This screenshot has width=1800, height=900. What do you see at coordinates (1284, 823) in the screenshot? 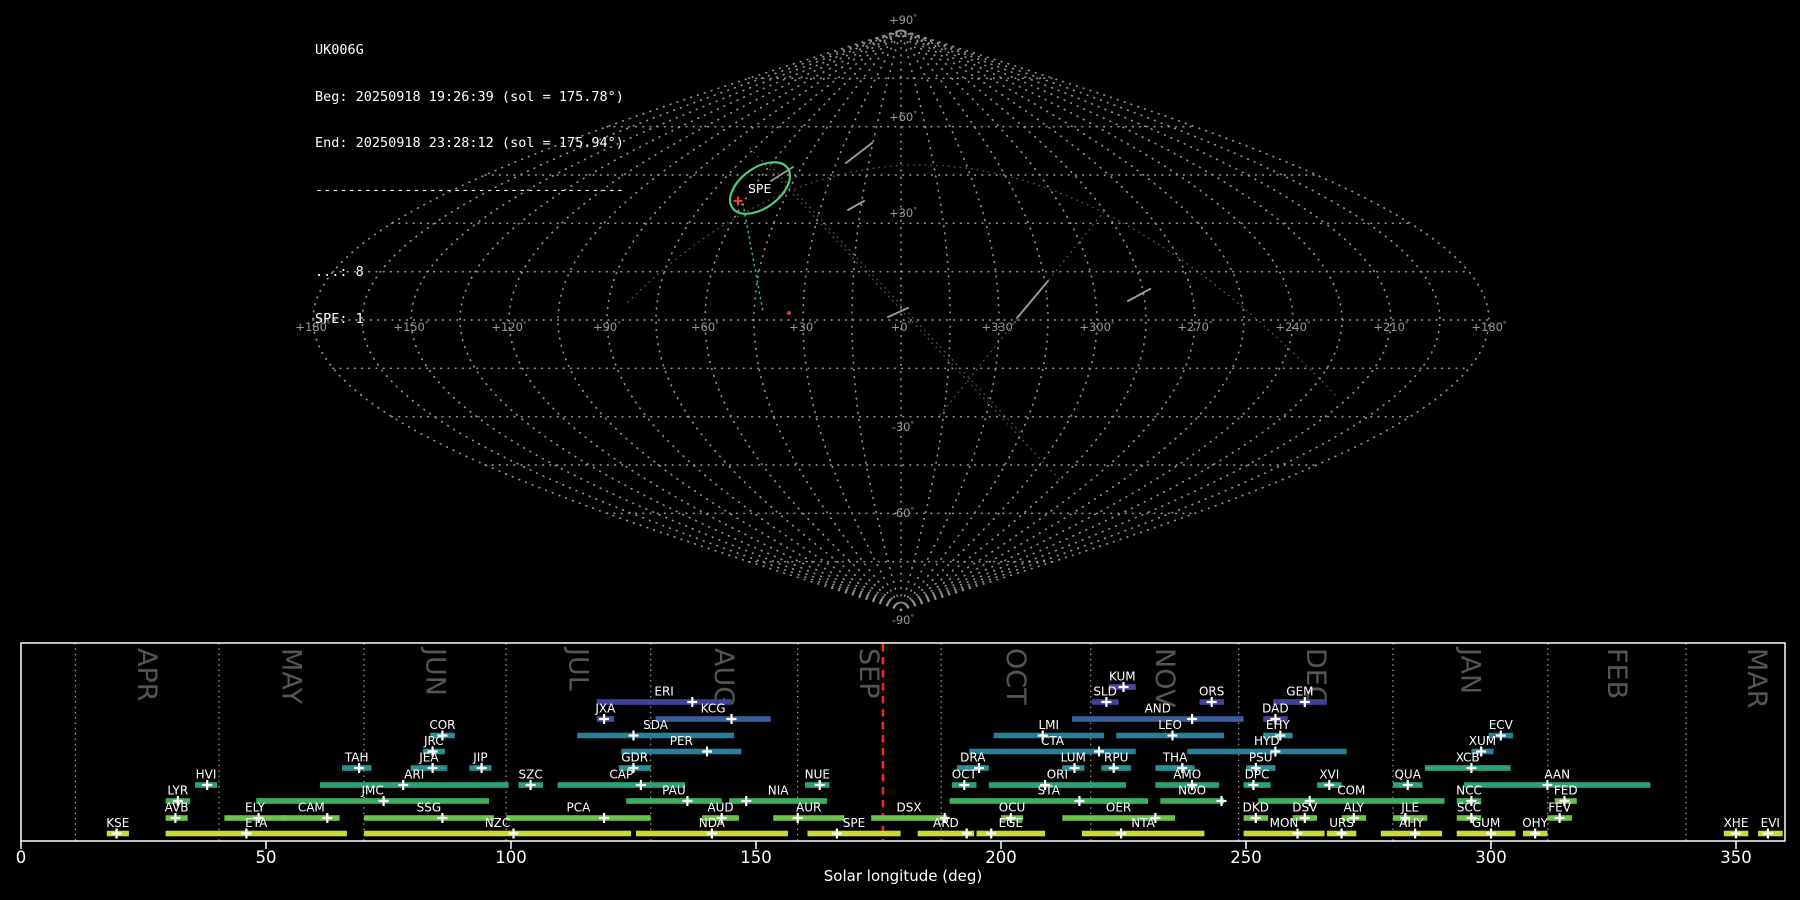
I see `shower-code-label: MON` at bounding box center [1284, 823].